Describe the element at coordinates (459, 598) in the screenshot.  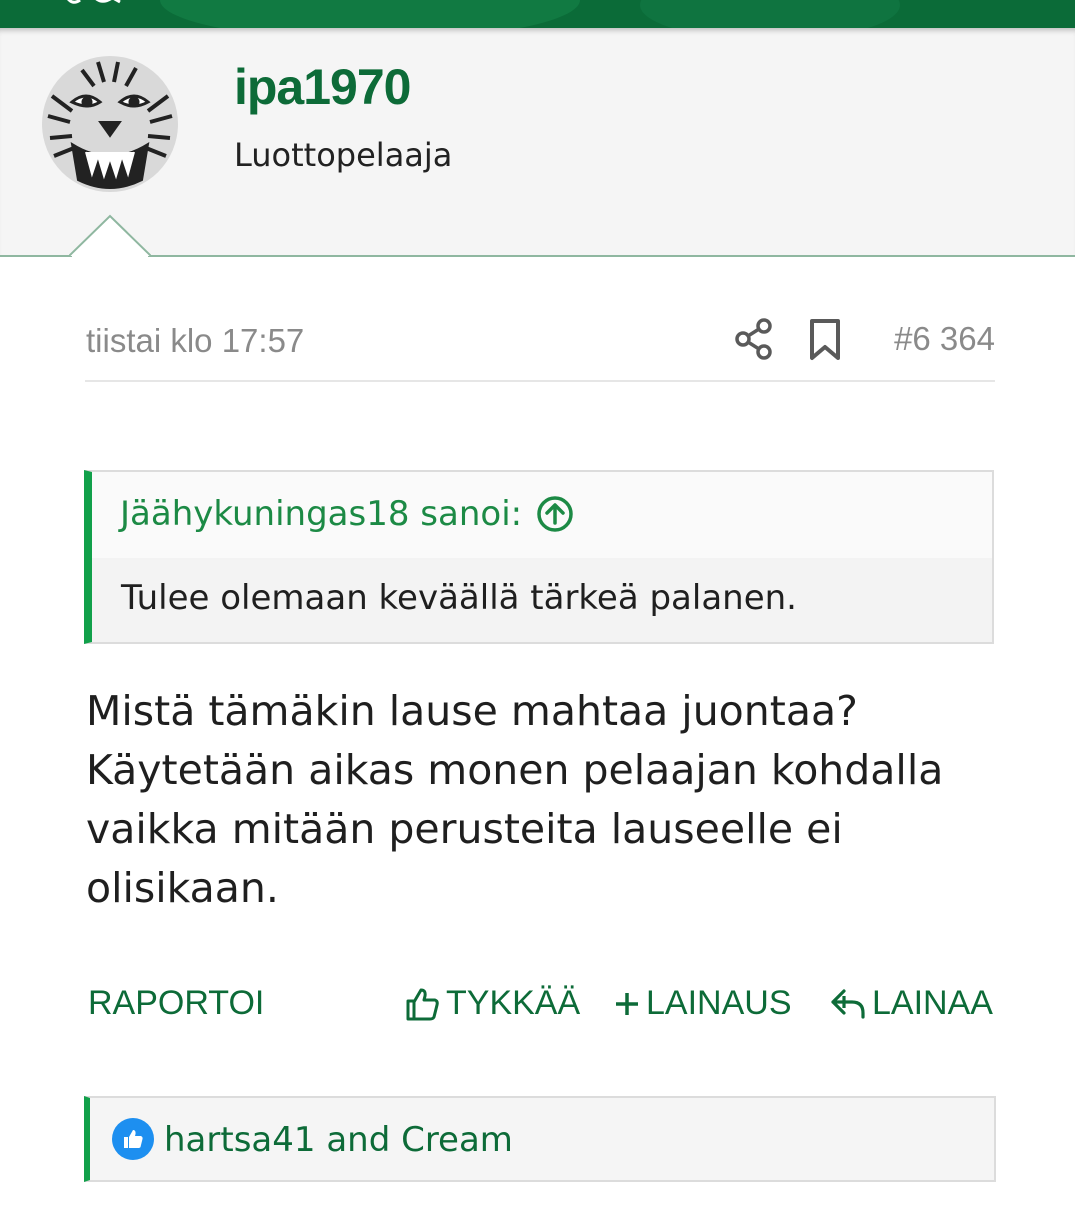
I see `quote-text: Tulee olemaan keväällä tärkeä palanen.` at that location.